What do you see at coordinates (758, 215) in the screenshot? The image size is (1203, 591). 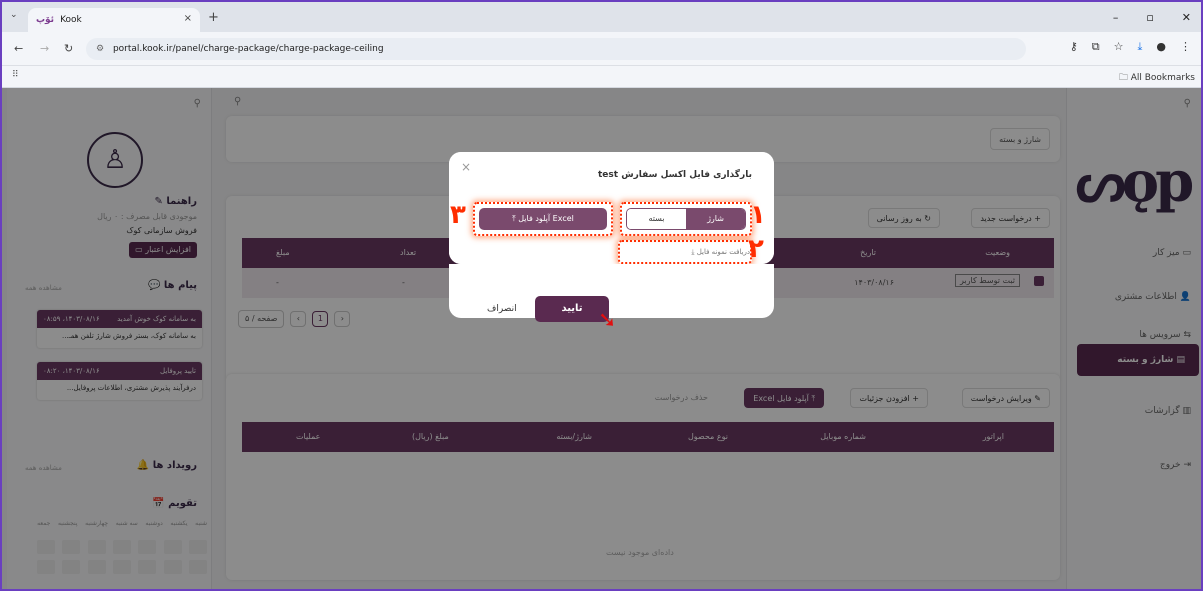 I see `marker-1: ۱` at bounding box center [758, 215].